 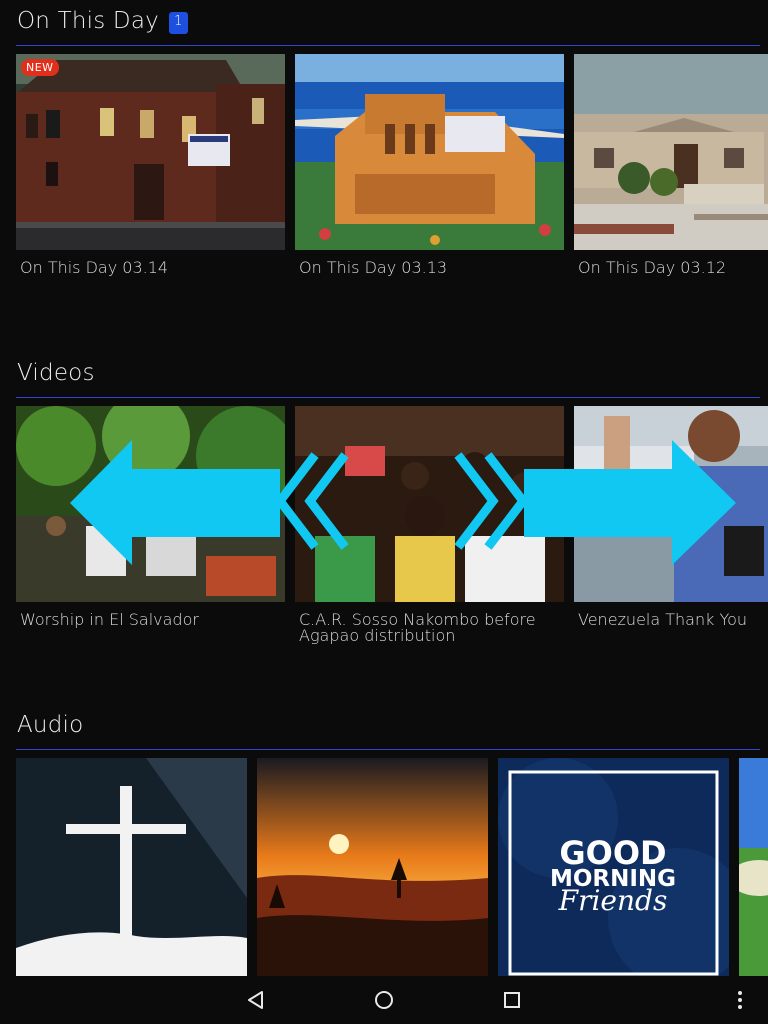 What do you see at coordinates (372, 867) in the screenshot?
I see `audio-card-sunset` at bounding box center [372, 867].